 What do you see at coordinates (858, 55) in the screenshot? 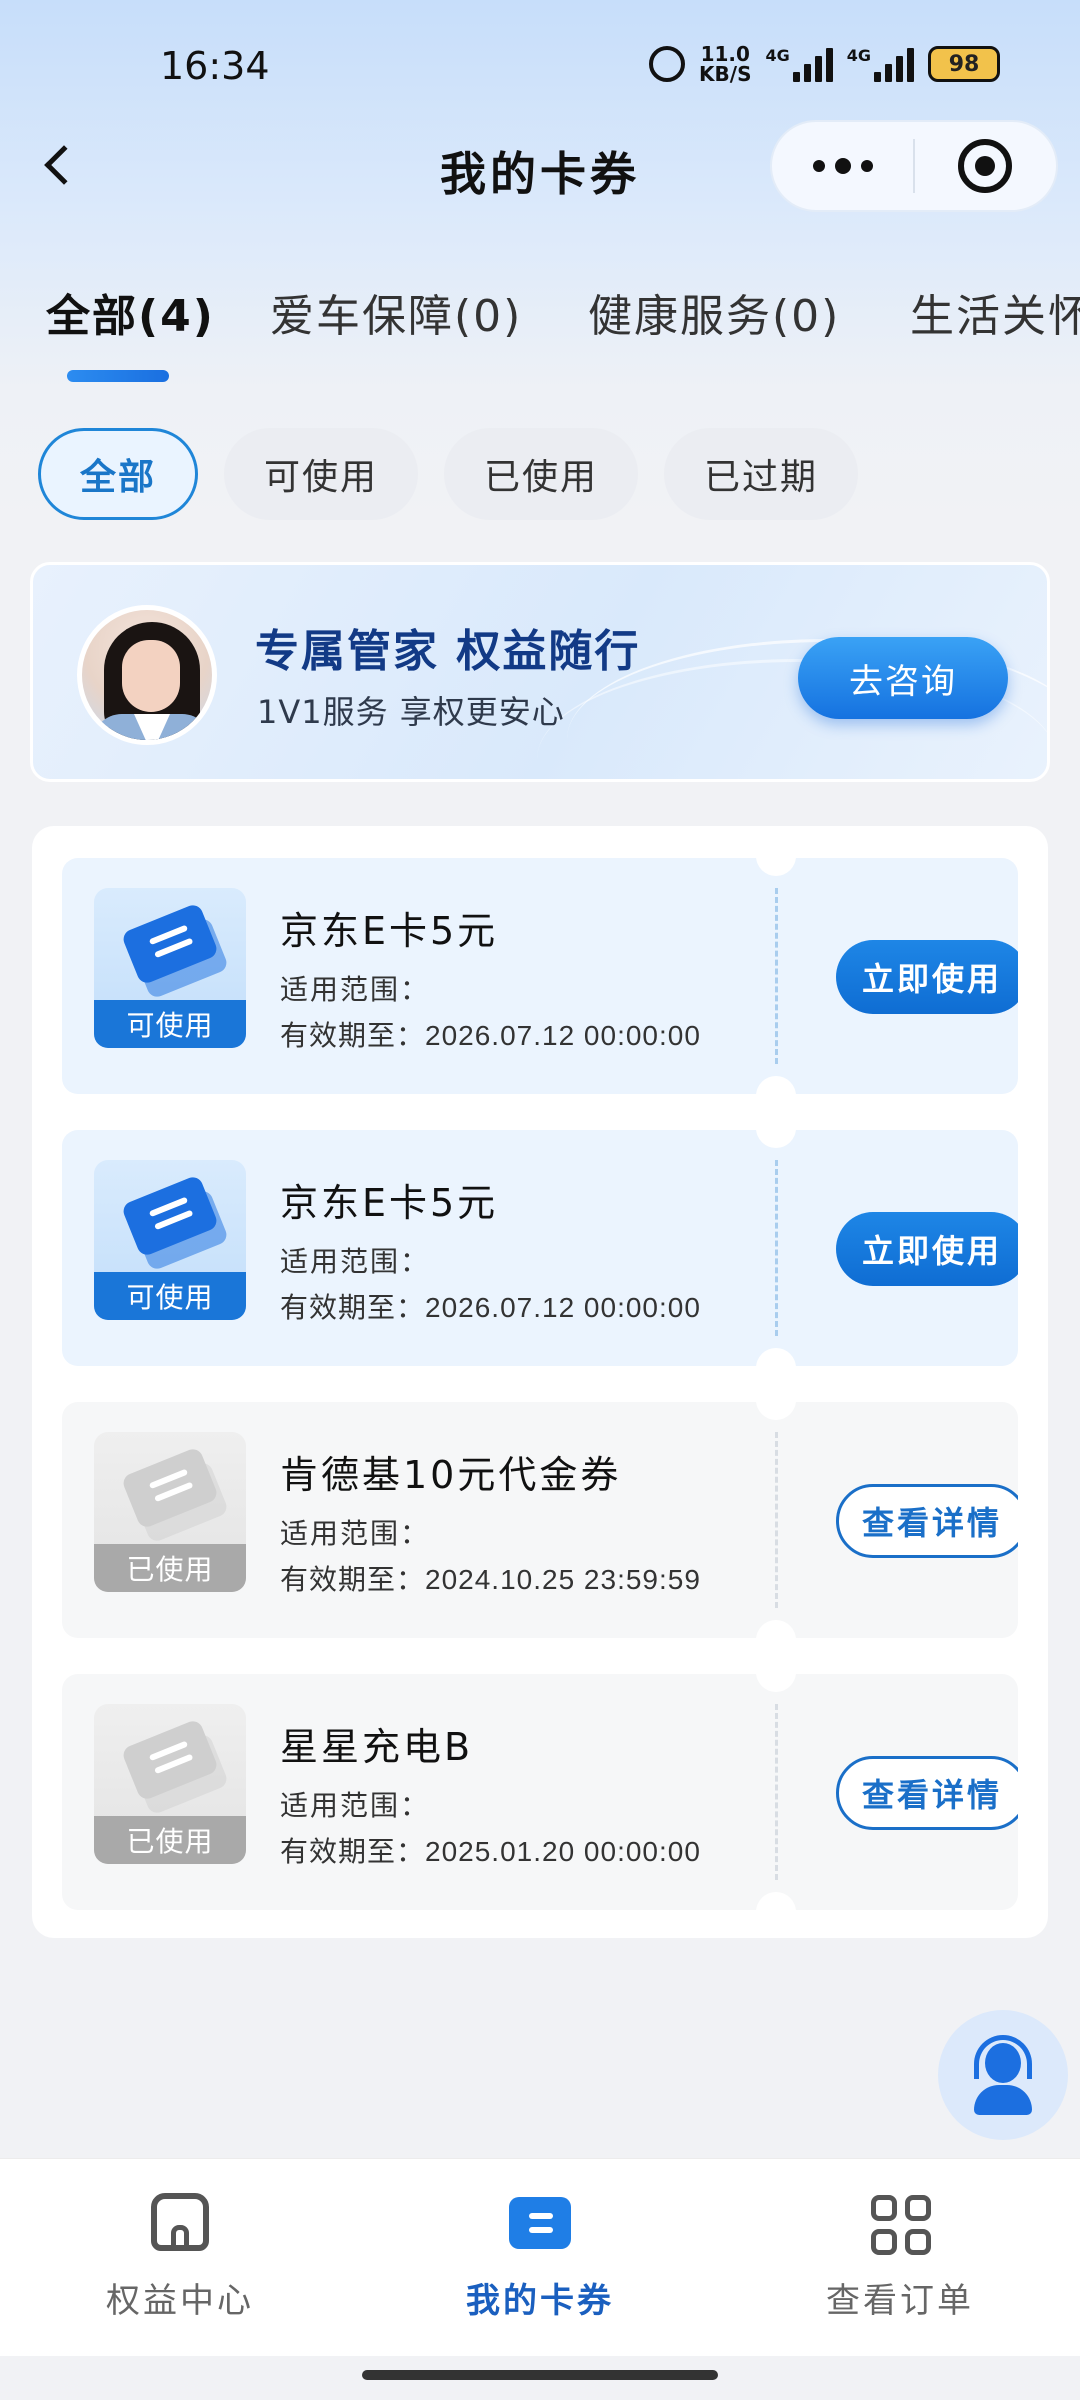
I see `network-type-2: 4G` at bounding box center [858, 55].